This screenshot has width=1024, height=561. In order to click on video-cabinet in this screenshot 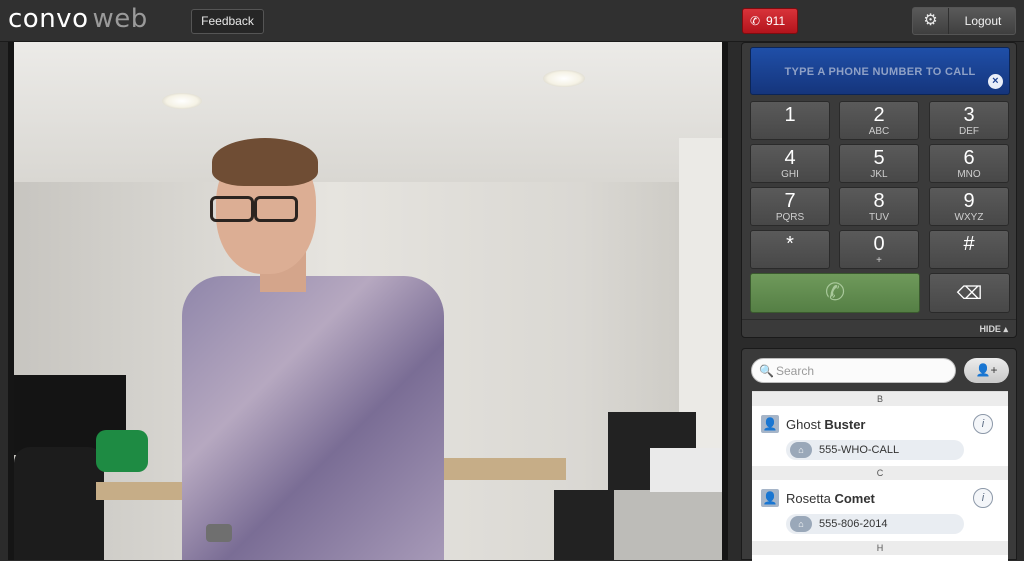, I will do `click(668, 525)`.